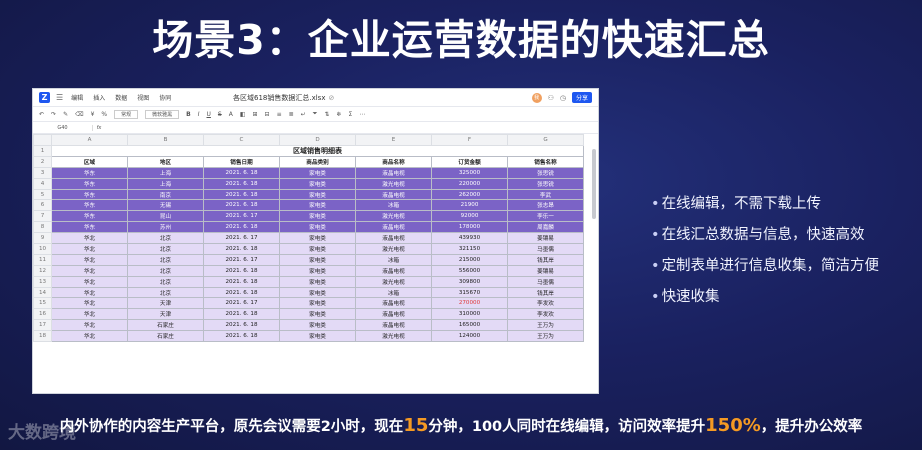  I want to click on share-button: 分享, so click(581, 97).